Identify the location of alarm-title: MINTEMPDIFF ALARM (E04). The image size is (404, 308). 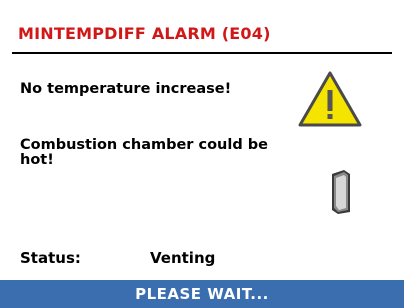
(144, 33).